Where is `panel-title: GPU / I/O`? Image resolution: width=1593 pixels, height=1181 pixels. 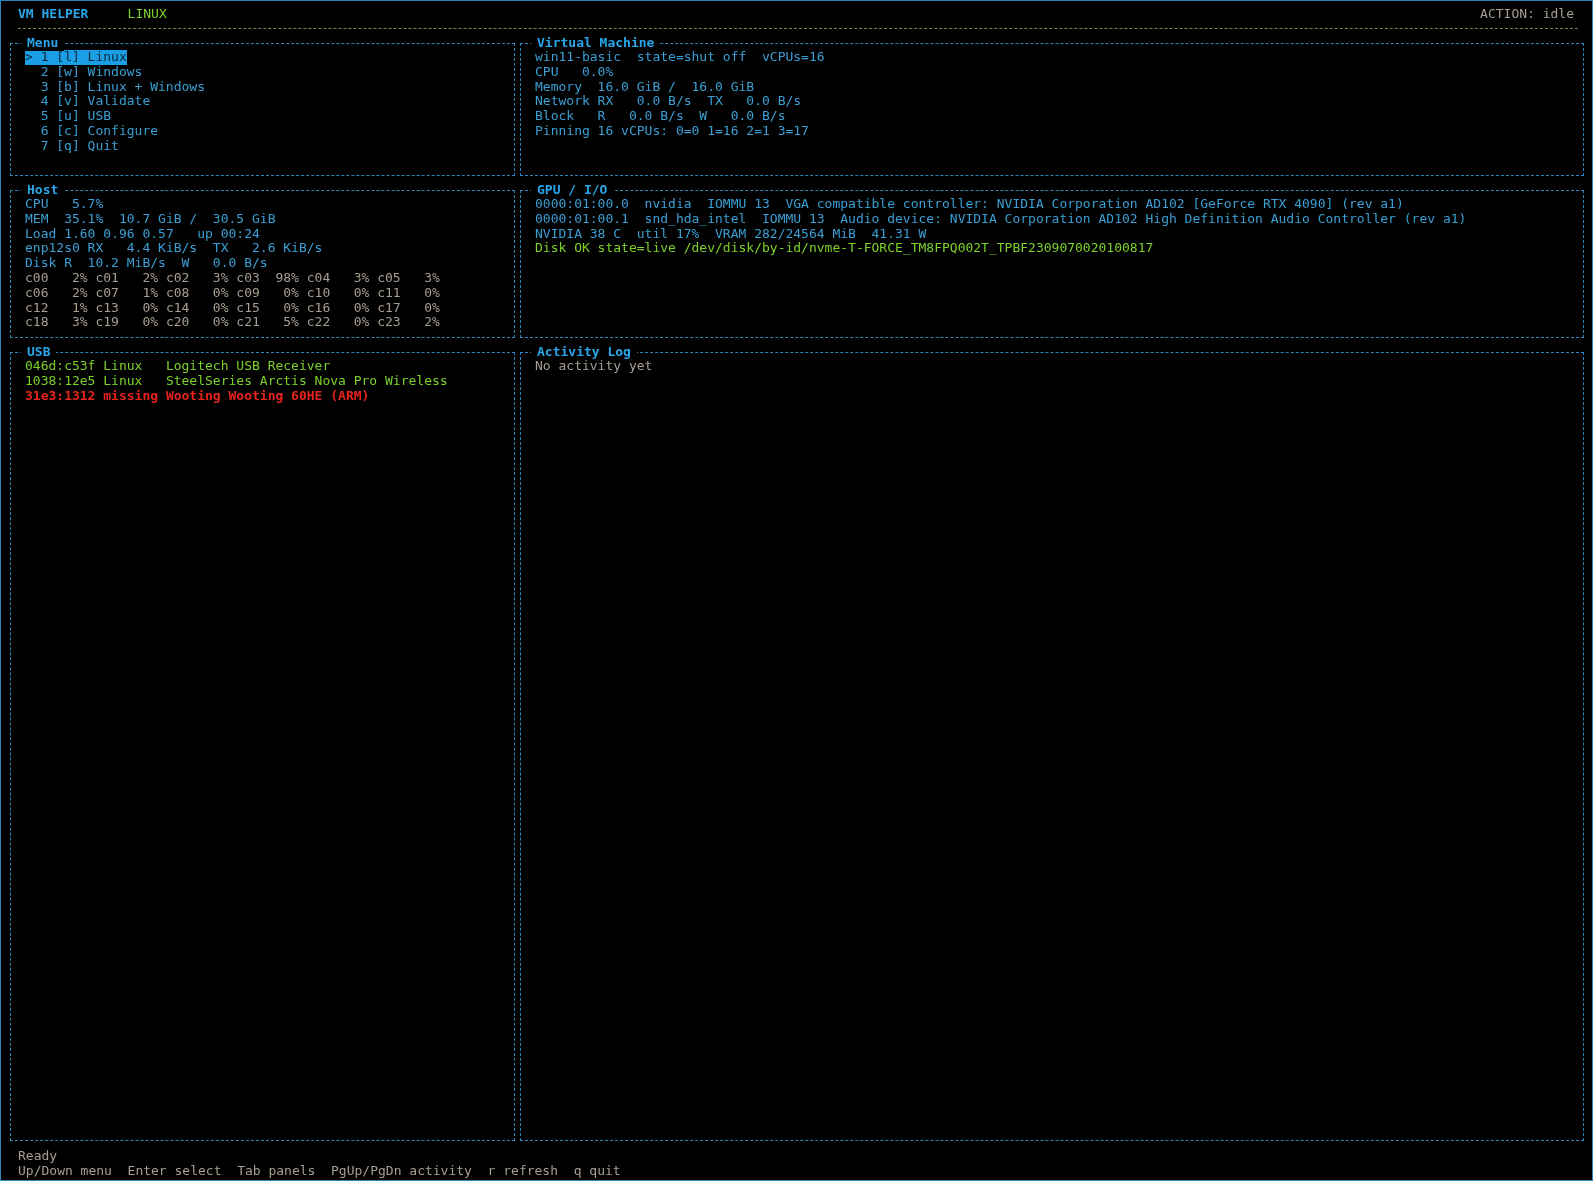
panel-title: GPU / I/O is located at coordinates (572, 190).